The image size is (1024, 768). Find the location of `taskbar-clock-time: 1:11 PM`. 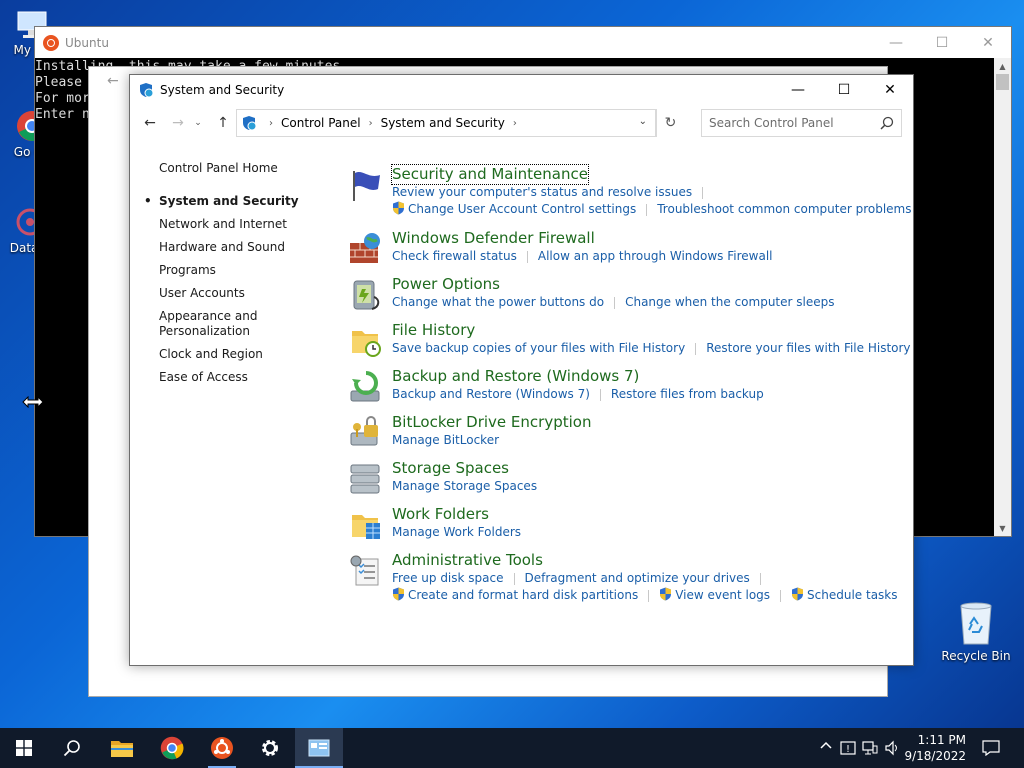

taskbar-clock-time: 1:11 PM is located at coordinates (942, 740).